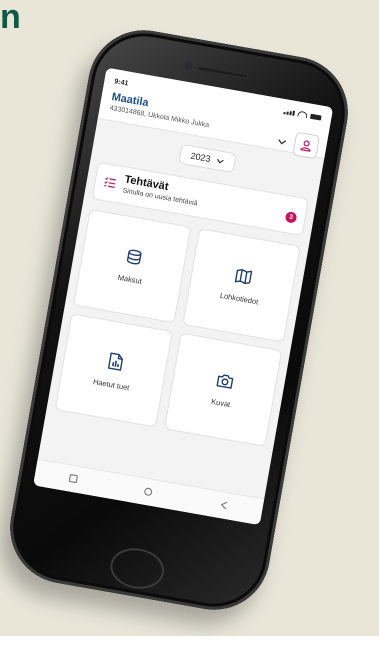  Describe the element at coordinates (241, 285) in the screenshot. I see `tile-lohkotiedot: Lohkotiedot` at that location.